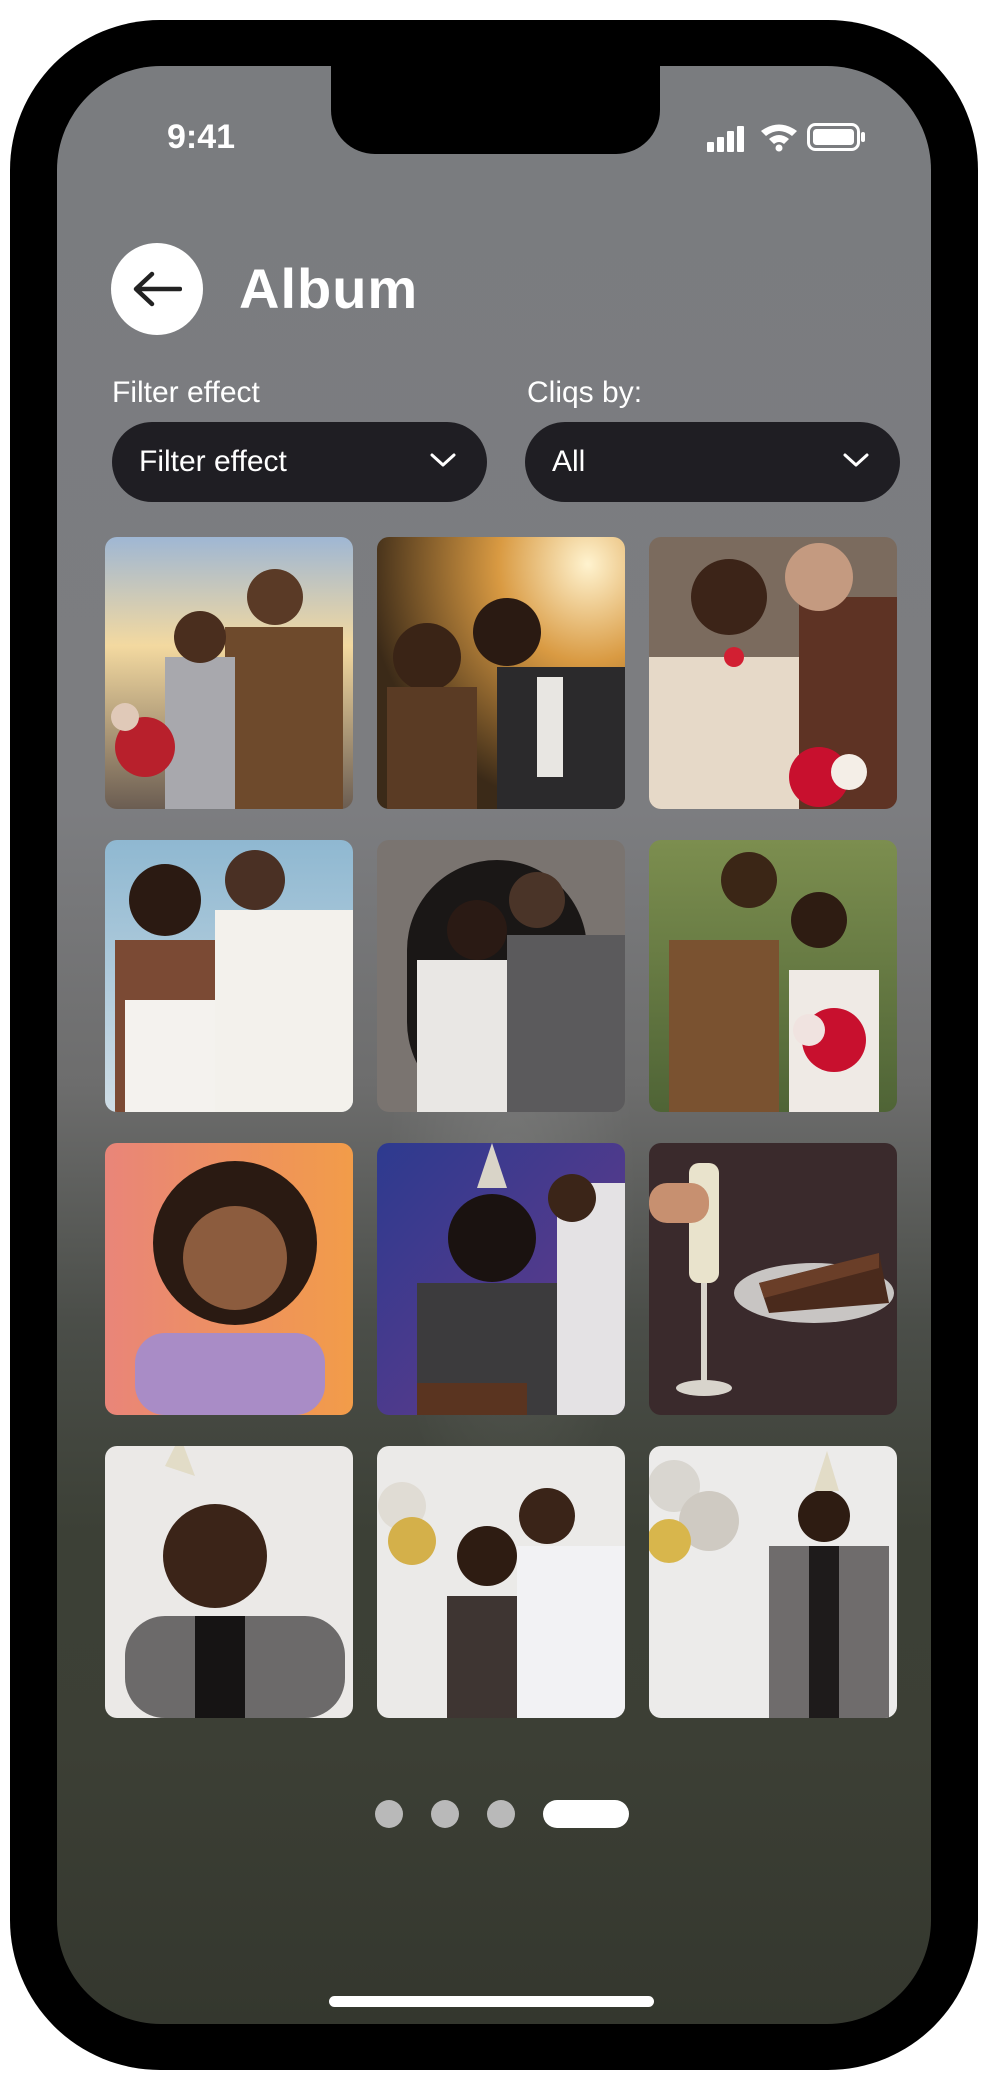 The width and height of the screenshot is (987, 2081). I want to click on cliqs-by-dropdown: All, so click(712, 462).